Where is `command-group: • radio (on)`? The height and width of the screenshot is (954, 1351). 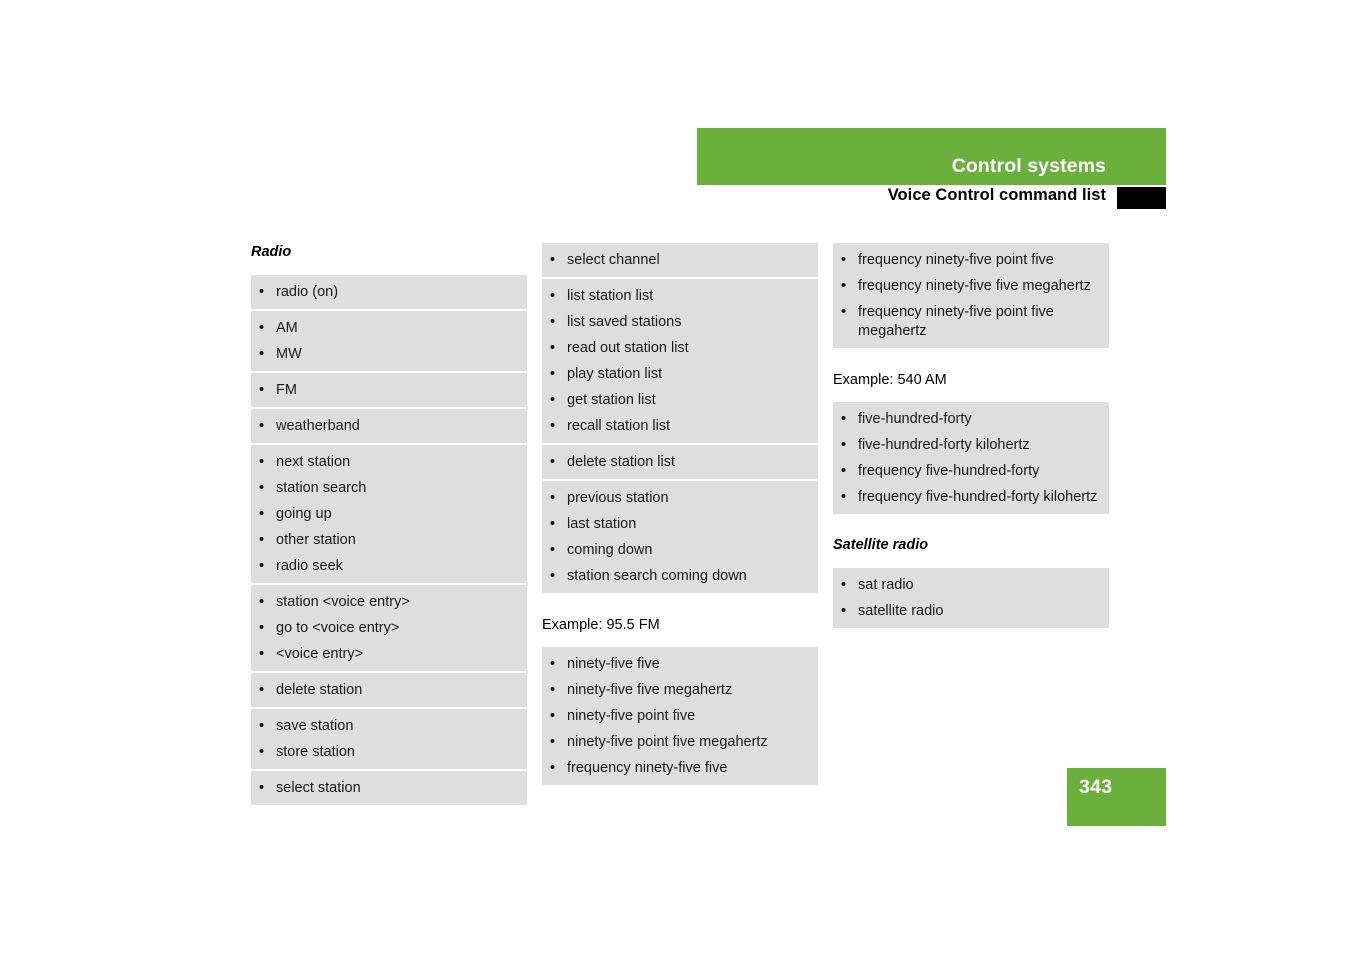
command-group: • radio (on) is located at coordinates (389, 292).